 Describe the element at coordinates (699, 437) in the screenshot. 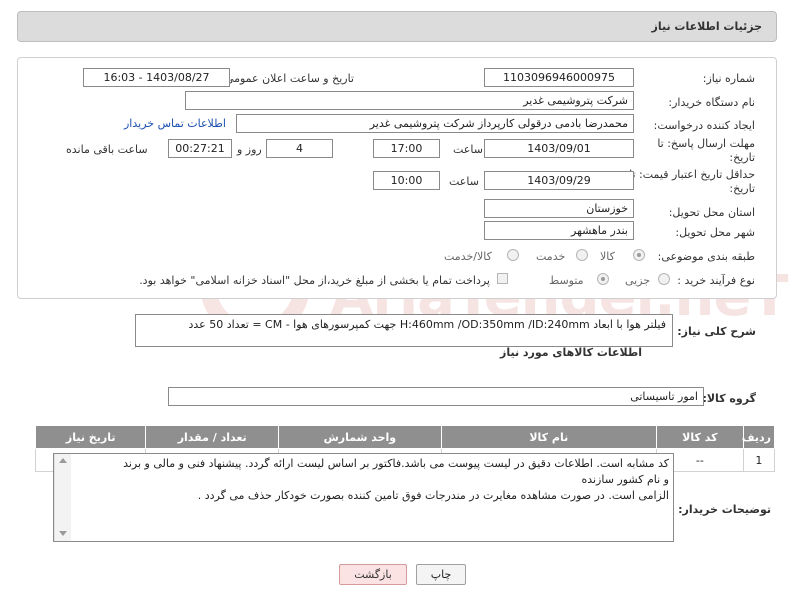

I see `col-item-code: کد کالا` at that location.